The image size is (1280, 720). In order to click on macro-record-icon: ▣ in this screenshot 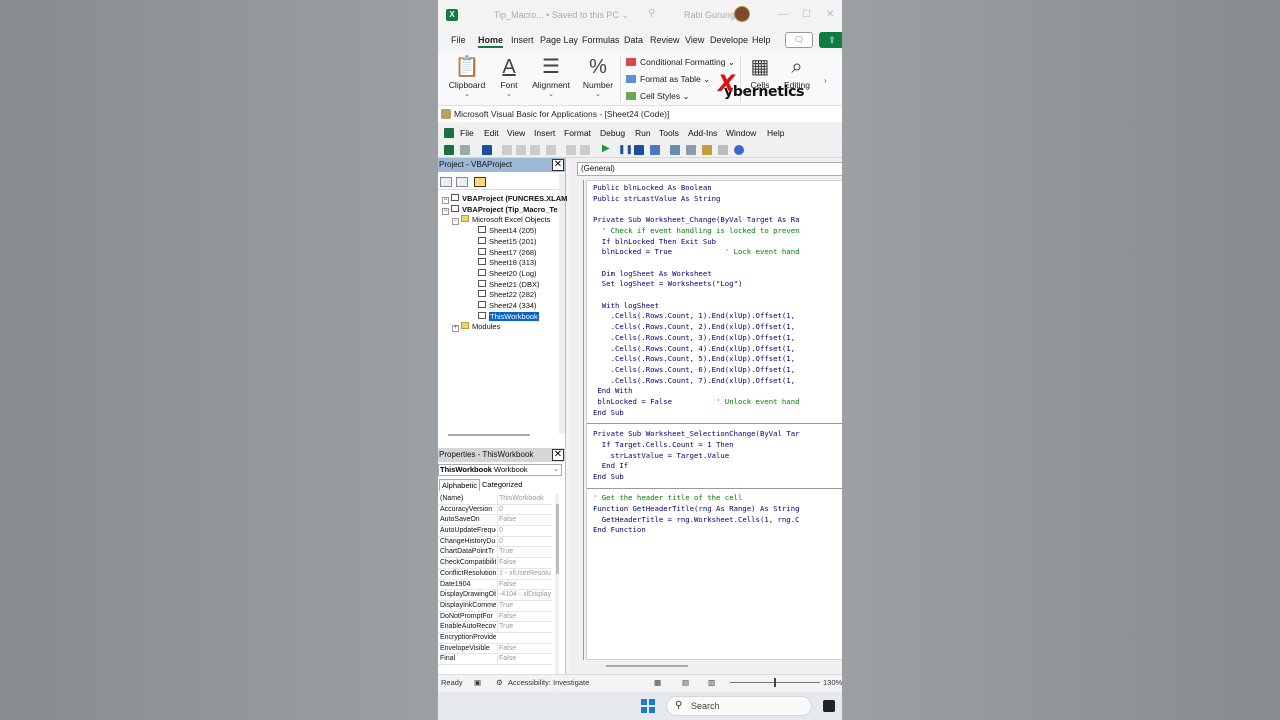, I will do `click(477, 682)`.